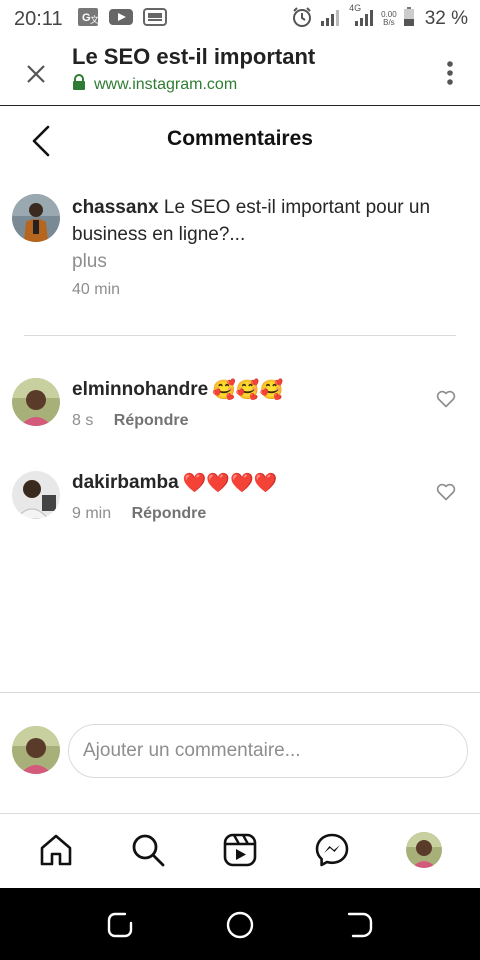 The width and height of the screenshot is (480, 960). What do you see at coordinates (360, 925) in the screenshot?
I see `back-button-icon` at bounding box center [360, 925].